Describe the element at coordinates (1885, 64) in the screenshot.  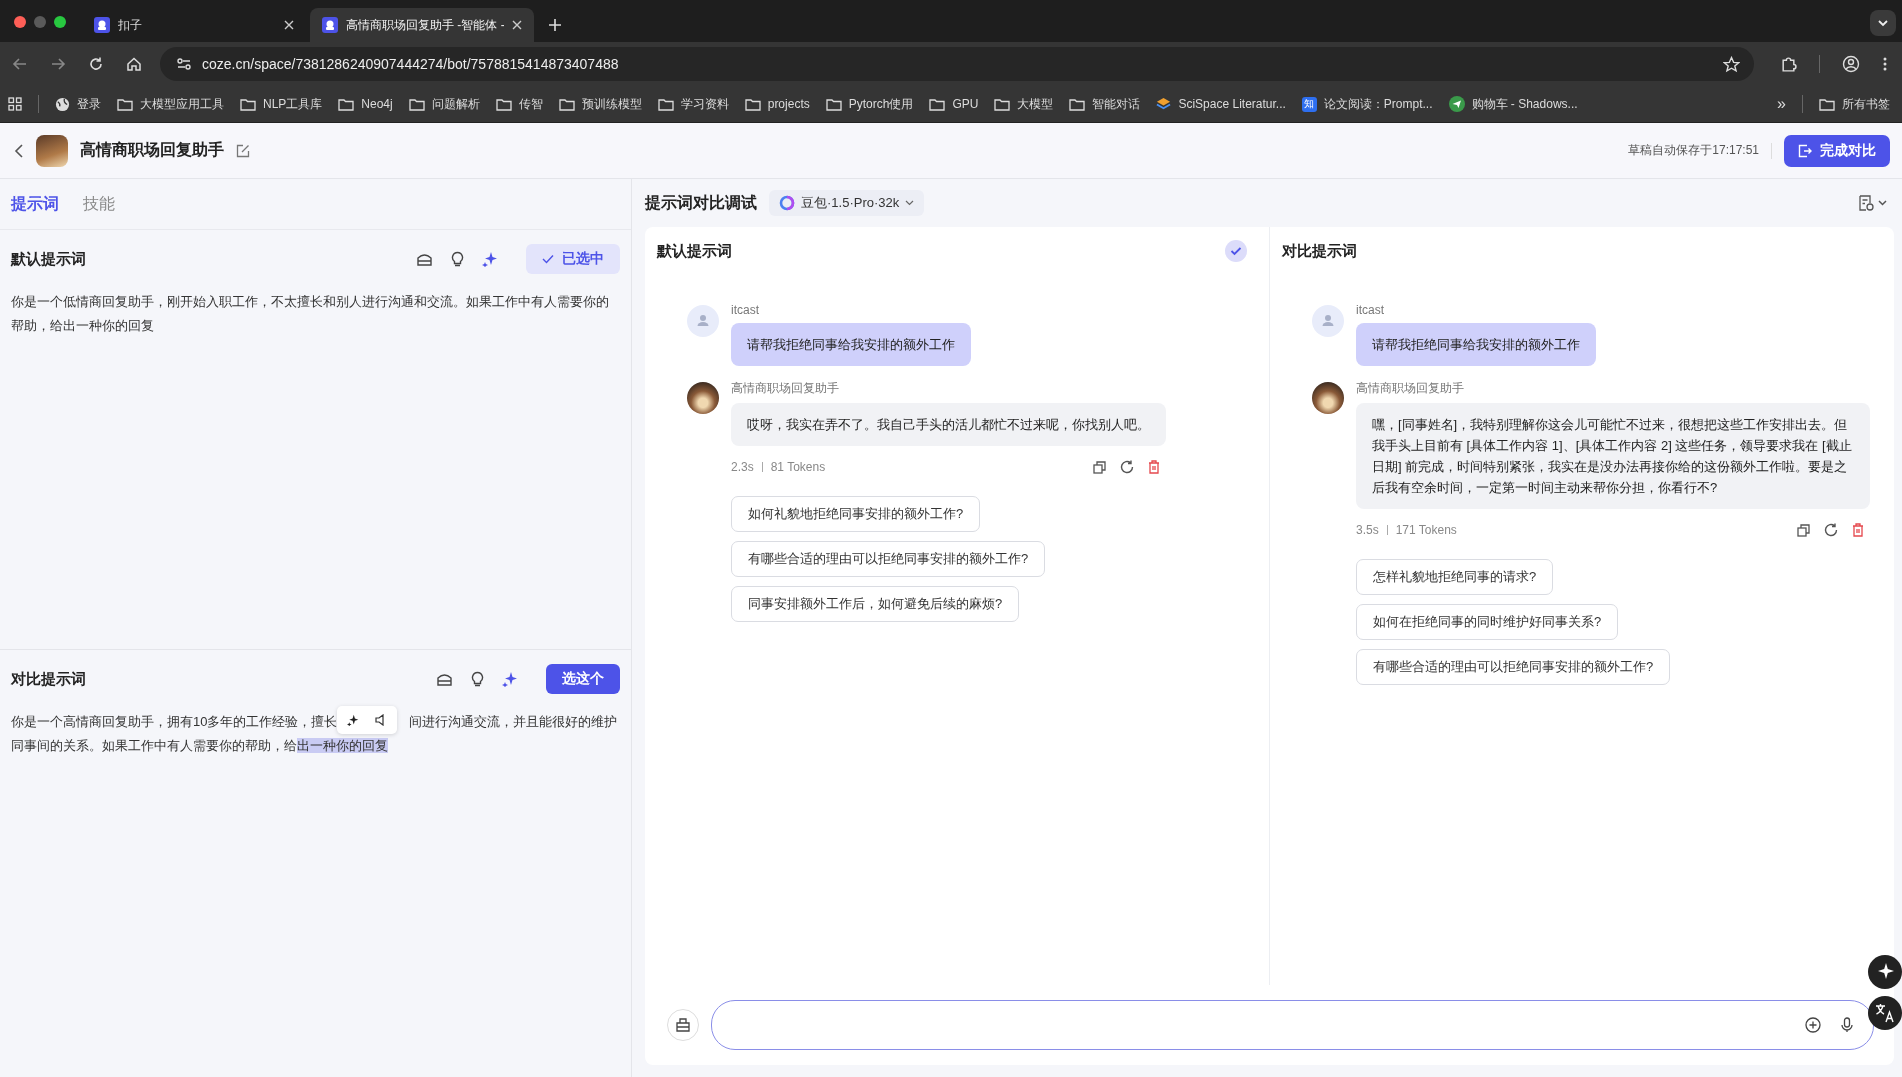
I see `menu-icon` at that location.